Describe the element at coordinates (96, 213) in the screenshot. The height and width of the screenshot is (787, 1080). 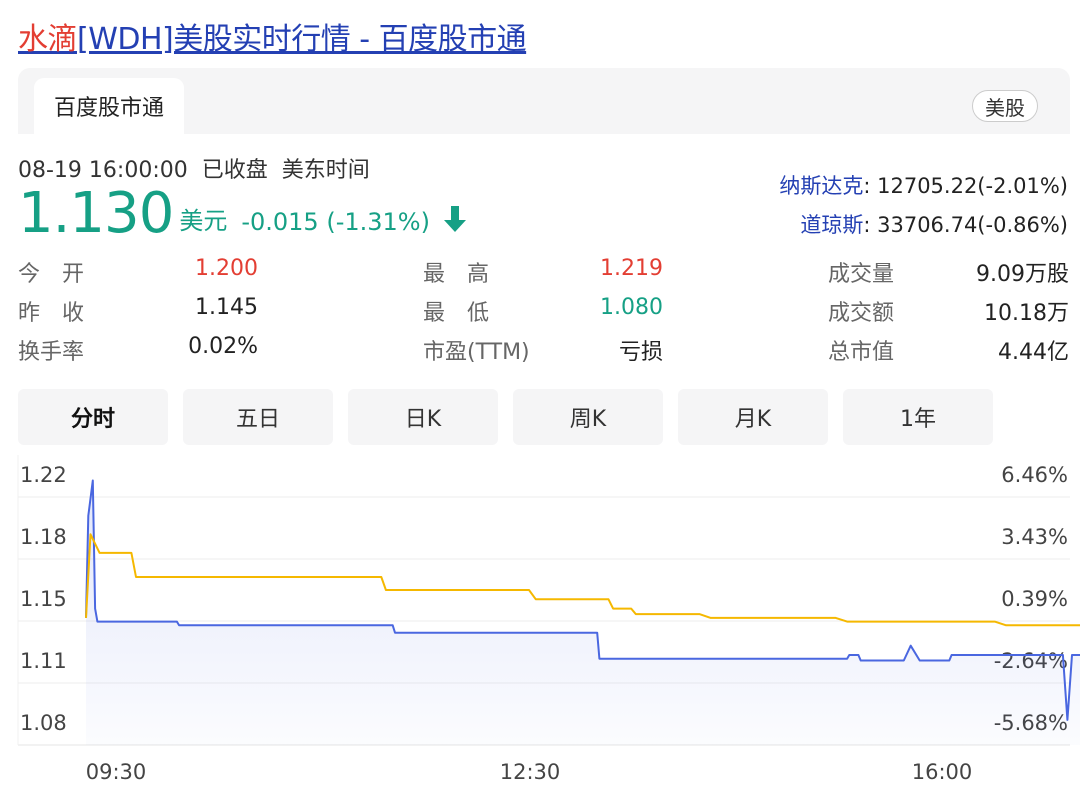
I see `current-price: 1.130` at that location.